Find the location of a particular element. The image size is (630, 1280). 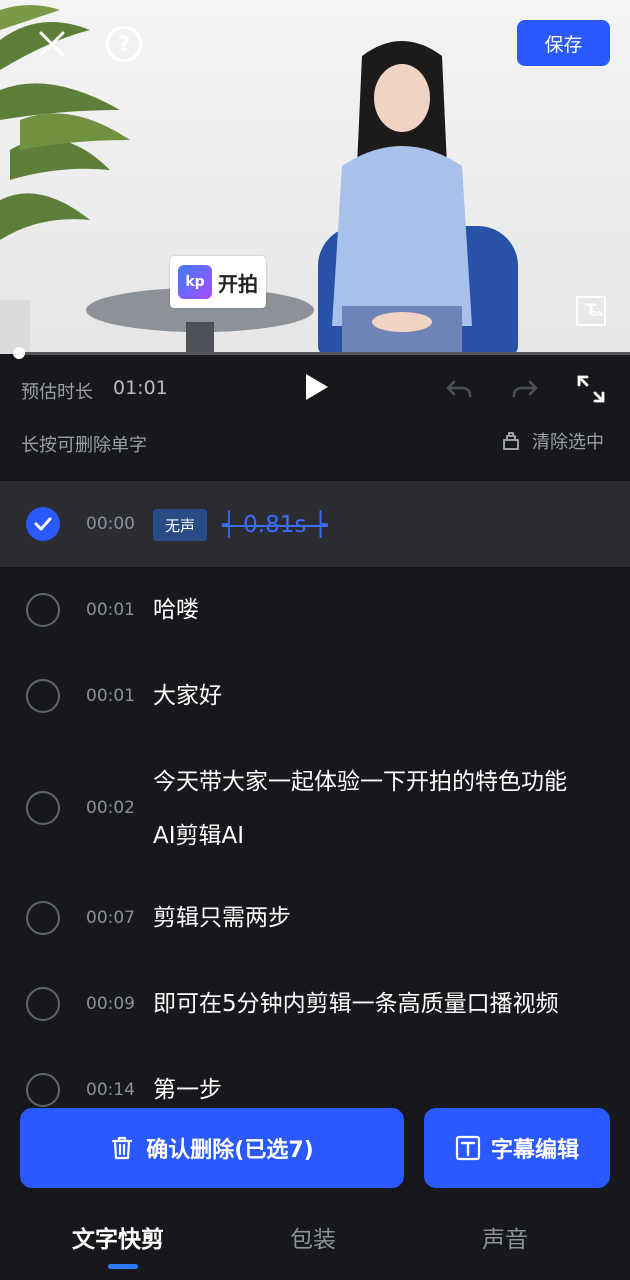

row-text: 大家好 is located at coordinates (187, 696).